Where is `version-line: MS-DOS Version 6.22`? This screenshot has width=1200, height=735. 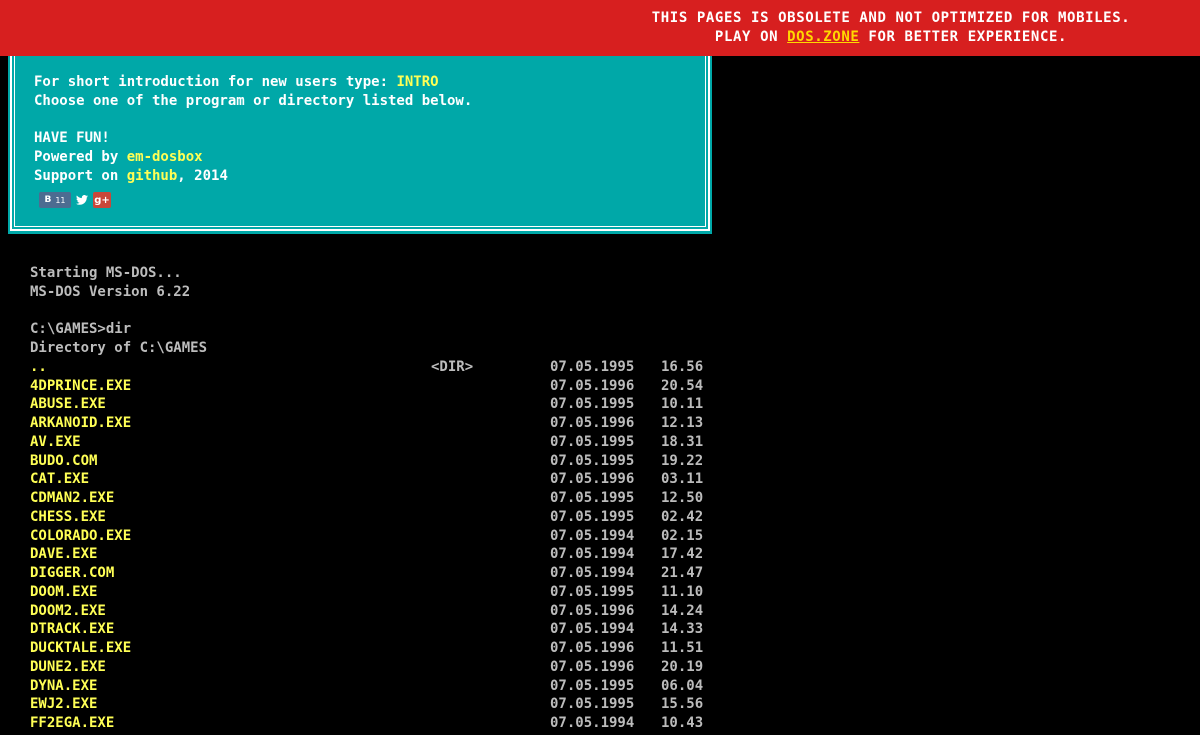
version-line: MS-DOS Version 6.22 is located at coordinates (110, 291).